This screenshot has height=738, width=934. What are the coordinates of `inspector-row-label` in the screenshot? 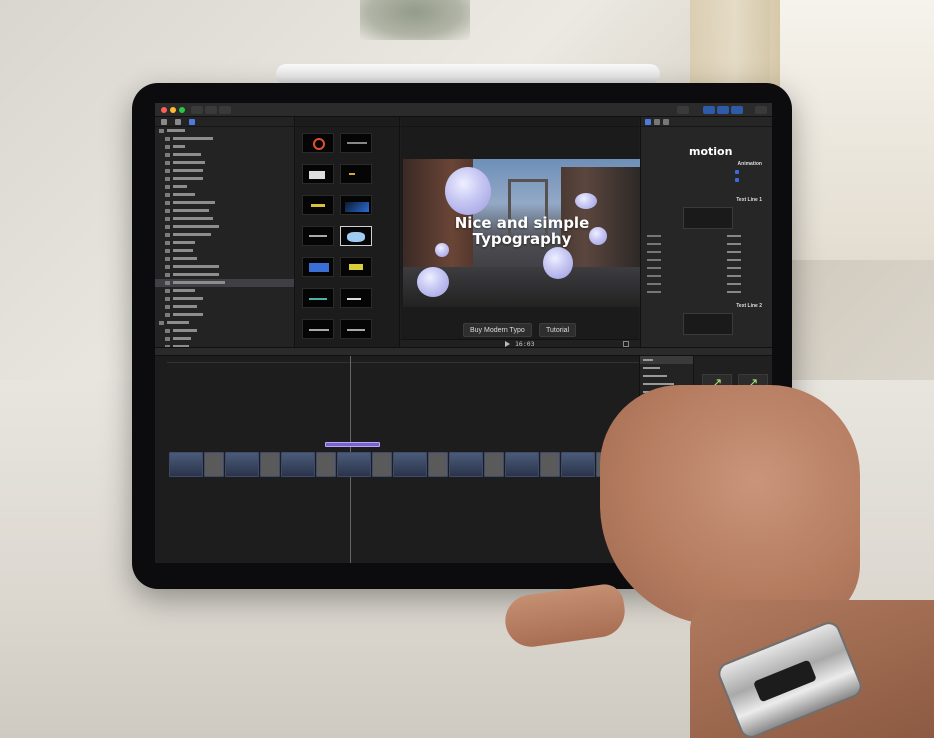 It's located at (654, 260).